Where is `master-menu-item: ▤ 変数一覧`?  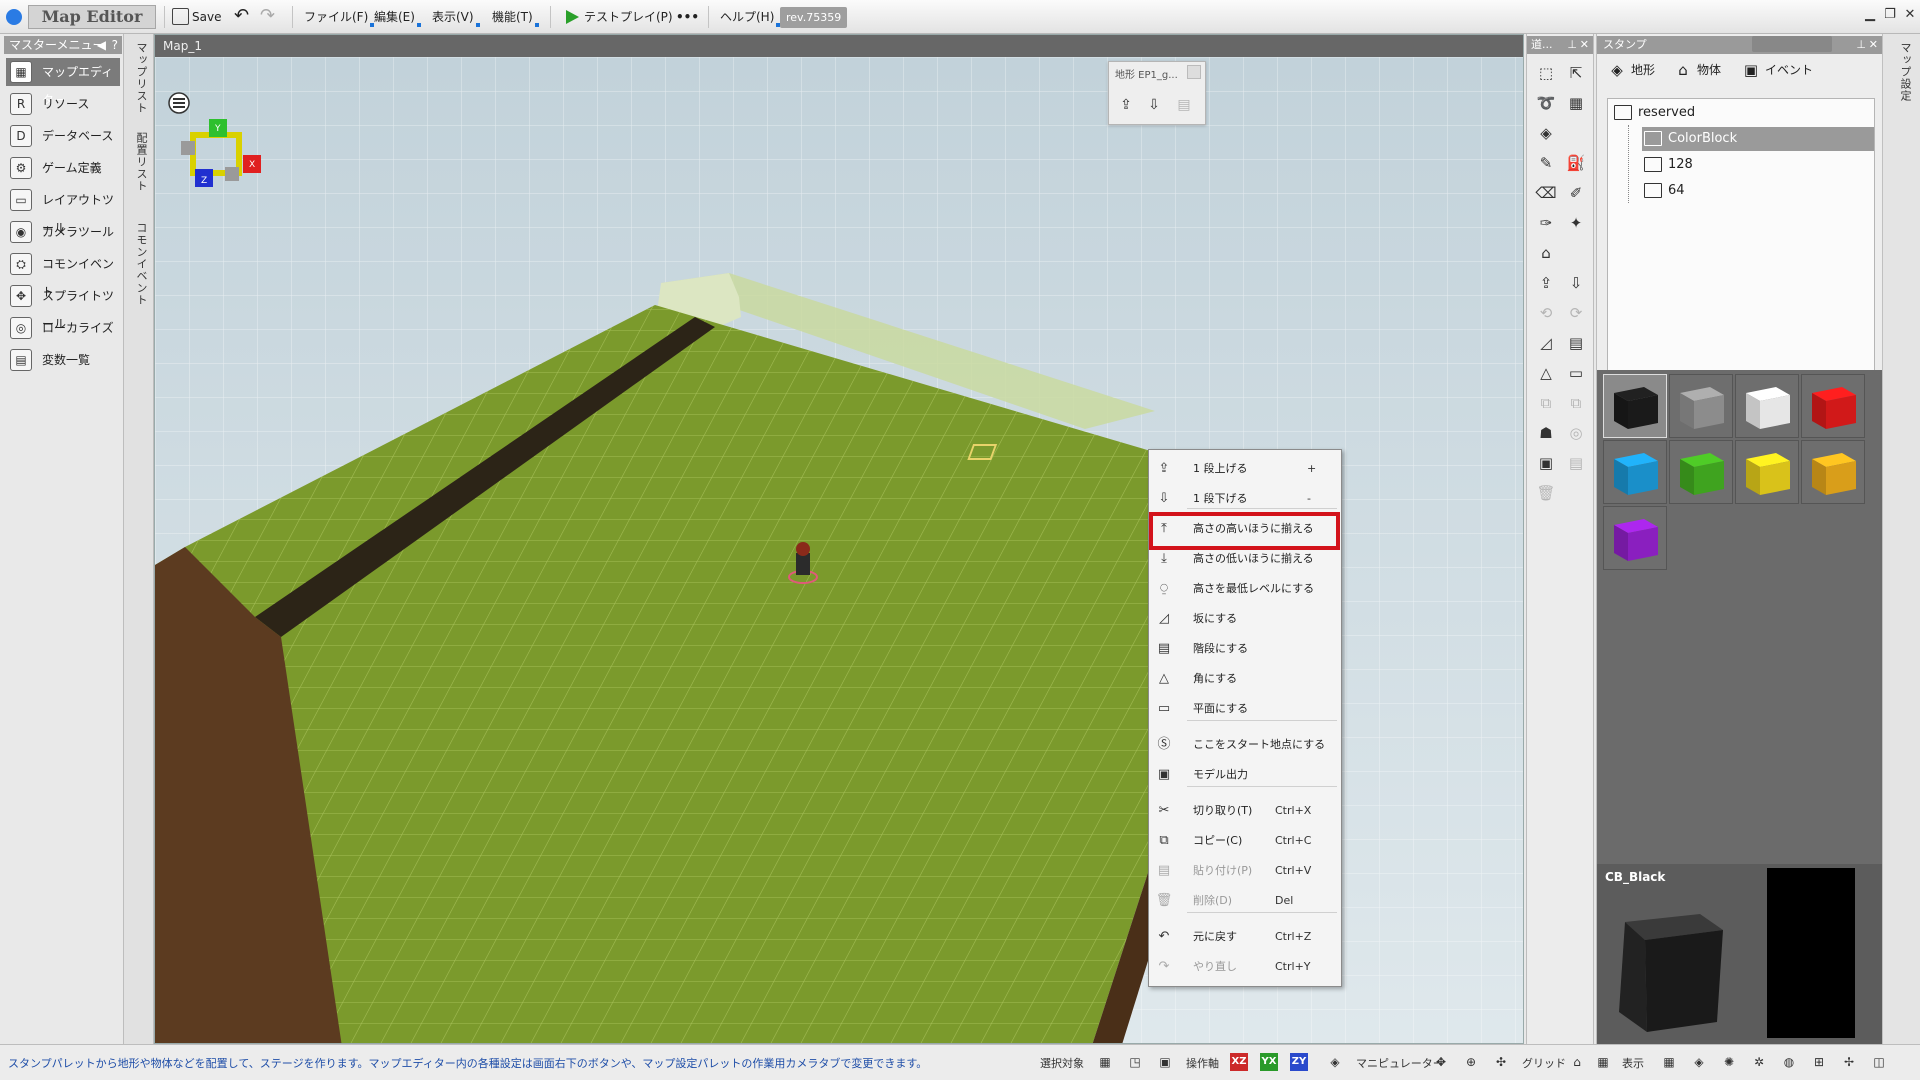 master-menu-item: ▤ 変数一覧 is located at coordinates (63, 360).